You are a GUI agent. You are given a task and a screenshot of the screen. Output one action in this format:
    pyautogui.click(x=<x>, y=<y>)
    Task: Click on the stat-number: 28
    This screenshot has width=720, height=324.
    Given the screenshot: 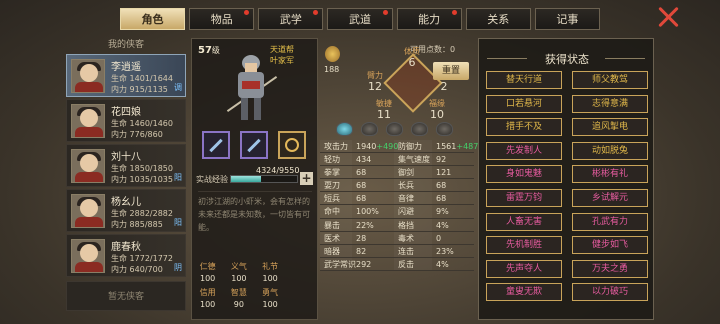 What is the action you would take?
    pyautogui.click(x=361, y=238)
    